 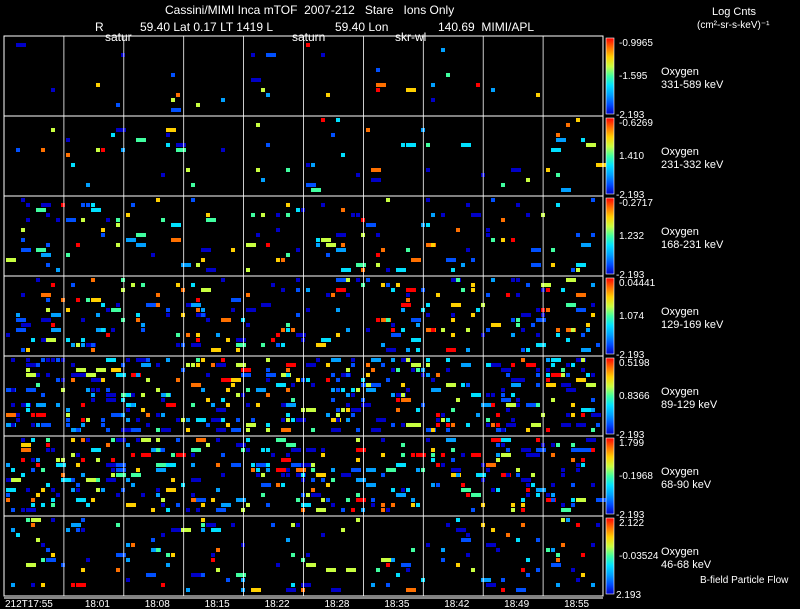 What do you see at coordinates (686, 565) in the screenshot?
I see `panel-energy-label: 46-68 keV` at bounding box center [686, 565].